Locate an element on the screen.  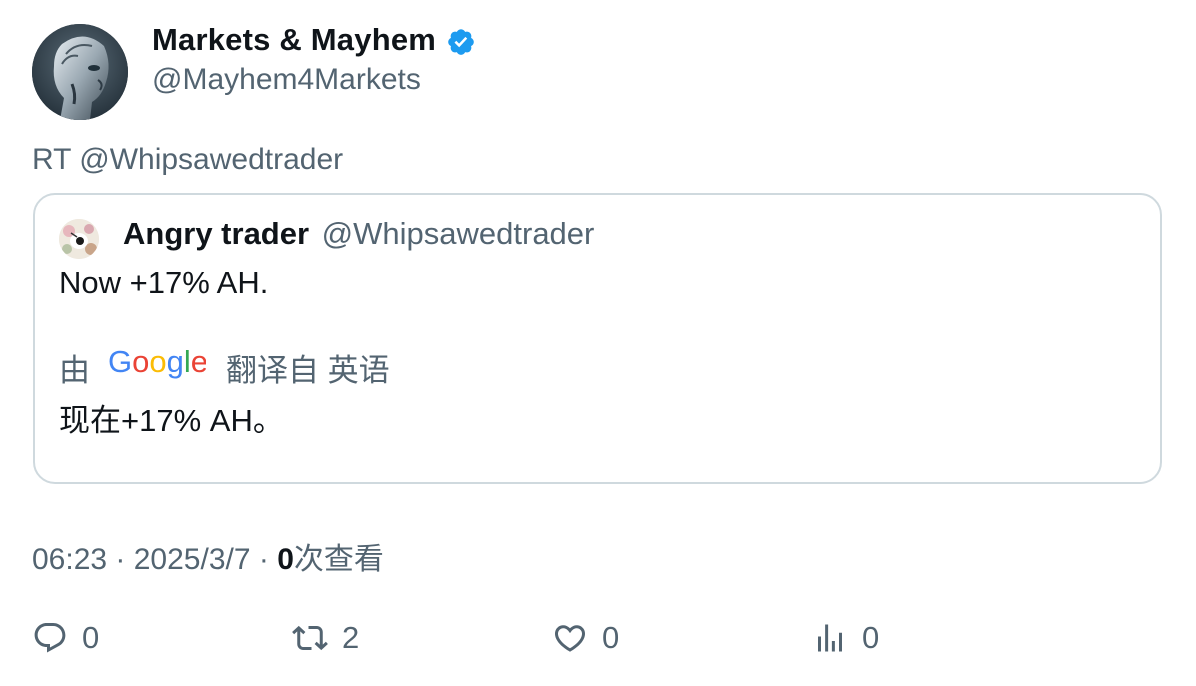
translation-attribution: 由 Google 翻译自 英语 is located at coordinates (224, 367).